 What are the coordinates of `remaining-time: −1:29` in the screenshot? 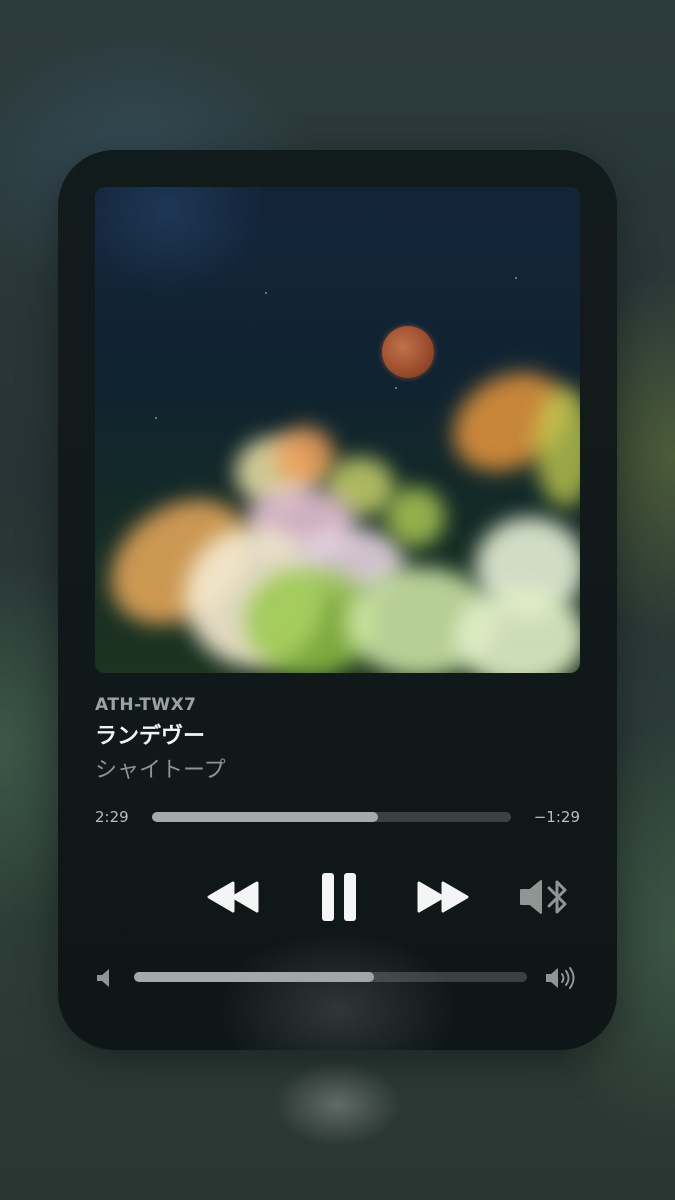 It's located at (556, 817).